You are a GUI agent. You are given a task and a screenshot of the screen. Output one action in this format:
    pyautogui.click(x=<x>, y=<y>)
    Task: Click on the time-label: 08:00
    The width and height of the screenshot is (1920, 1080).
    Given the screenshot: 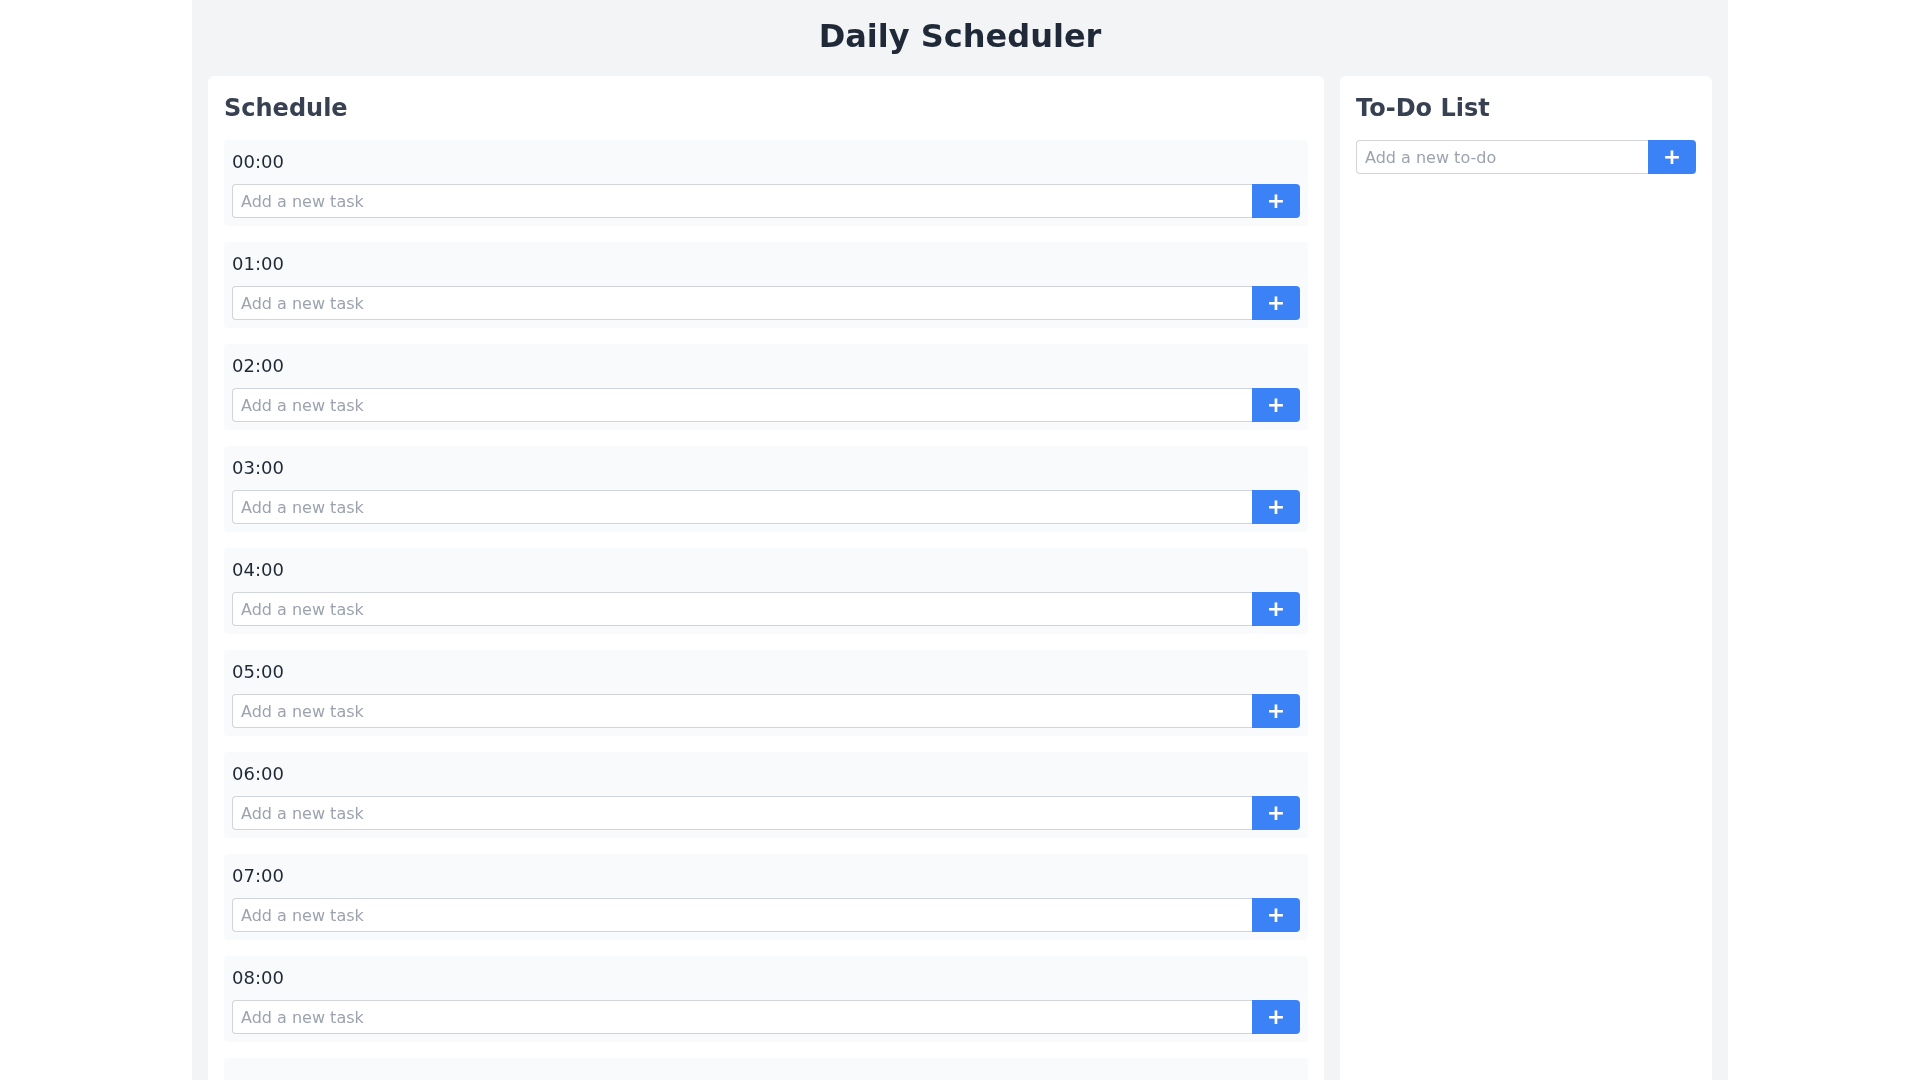 What is the action you would take?
    pyautogui.click(x=258, y=978)
    